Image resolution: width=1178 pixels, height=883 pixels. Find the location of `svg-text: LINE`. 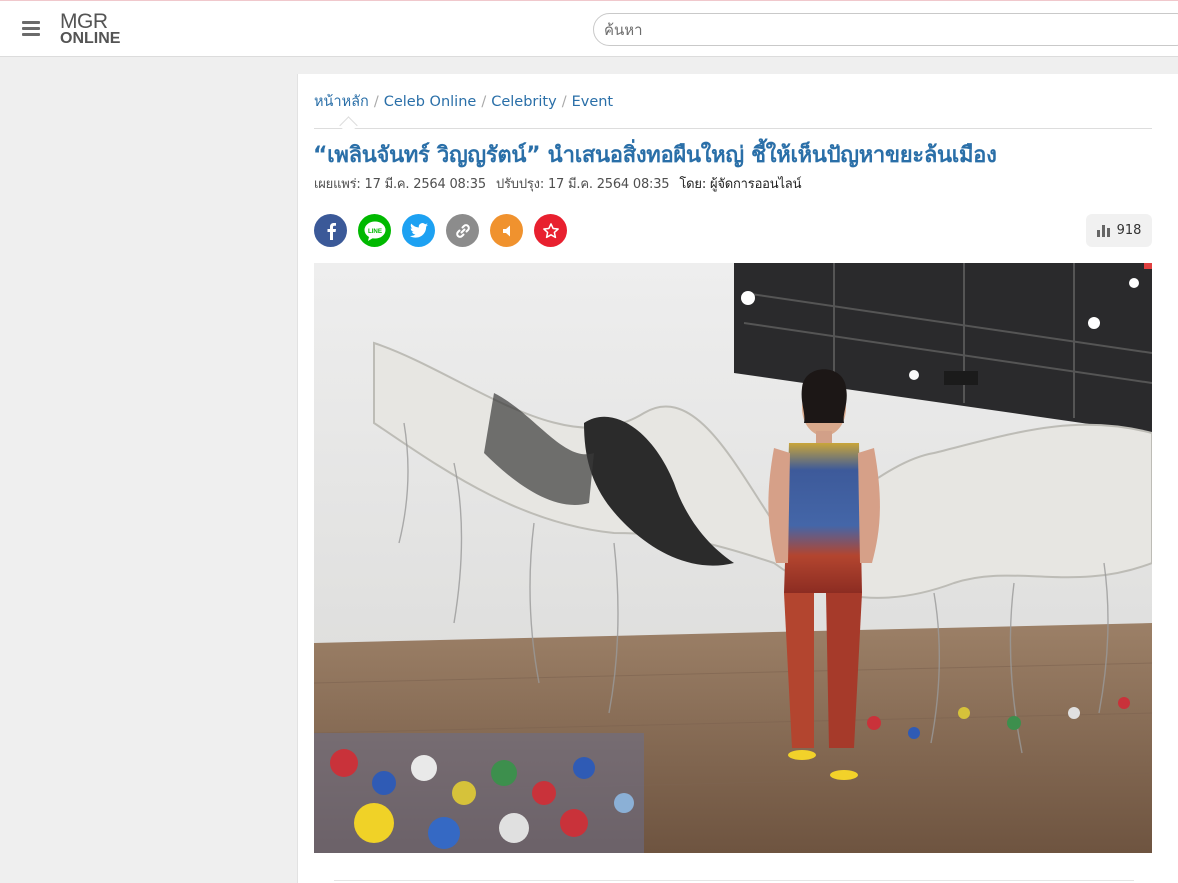

svg-text: LINE is located at coordinates (374, 230).